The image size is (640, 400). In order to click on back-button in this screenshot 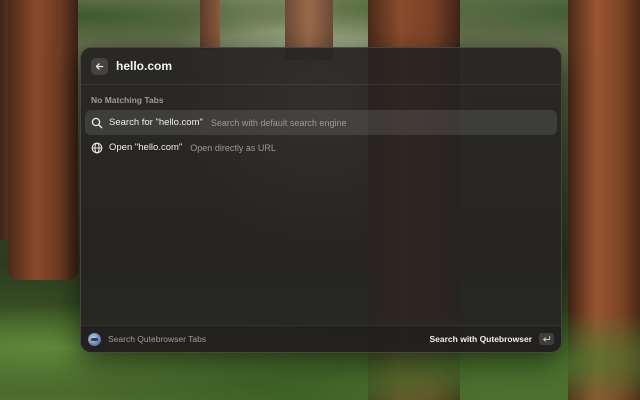, I will do `click(99, 66)`.